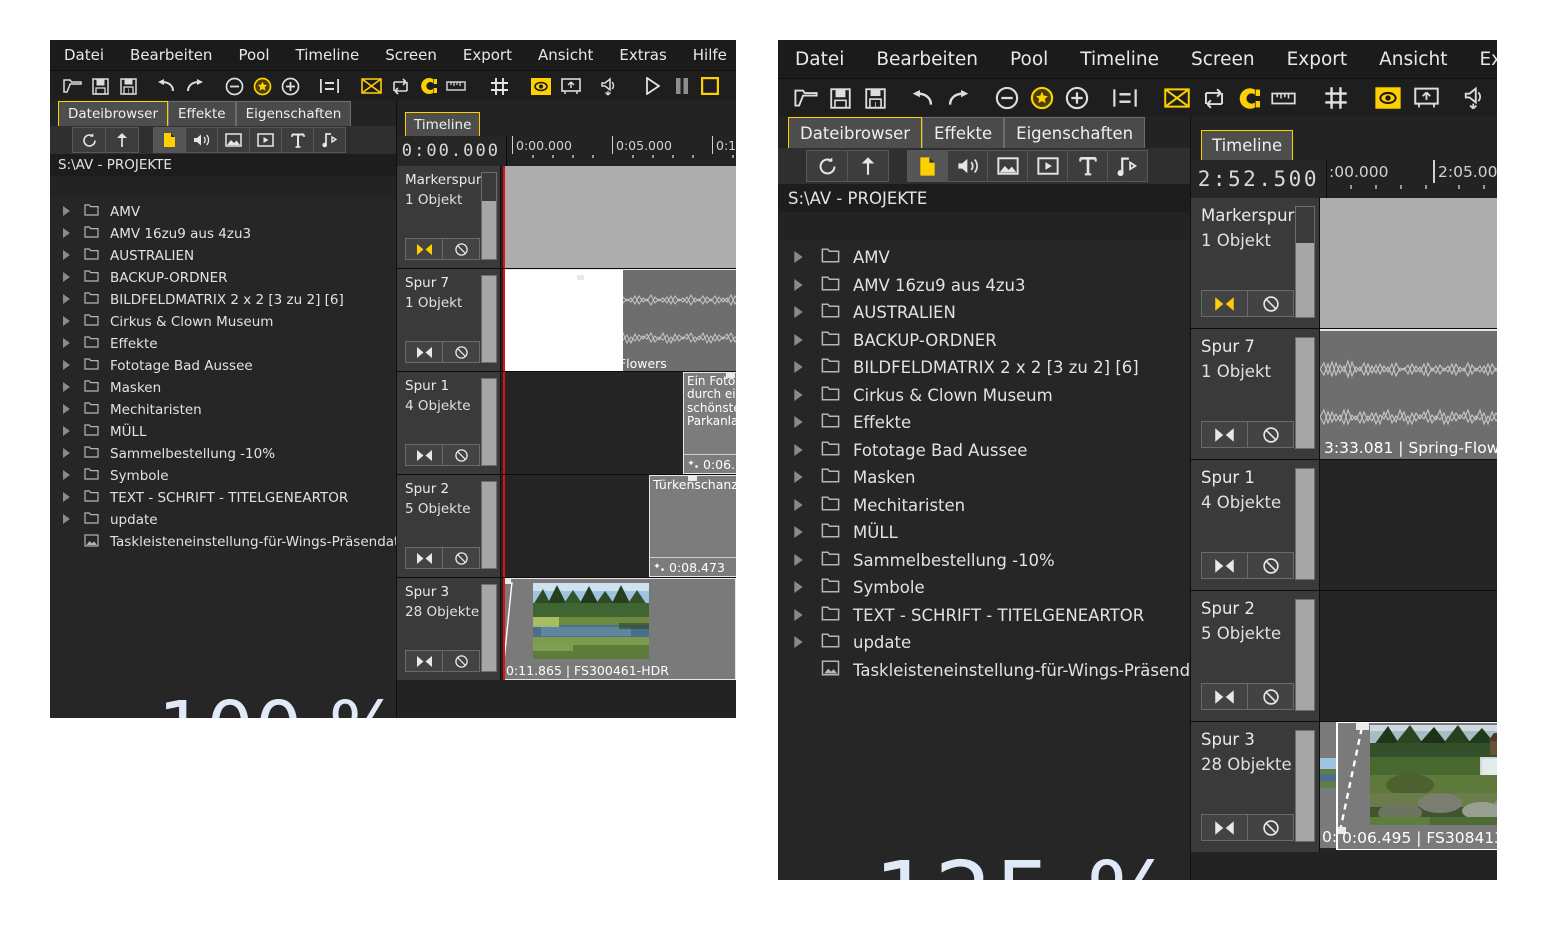  I want to click on track-body, so click(1408, 263).